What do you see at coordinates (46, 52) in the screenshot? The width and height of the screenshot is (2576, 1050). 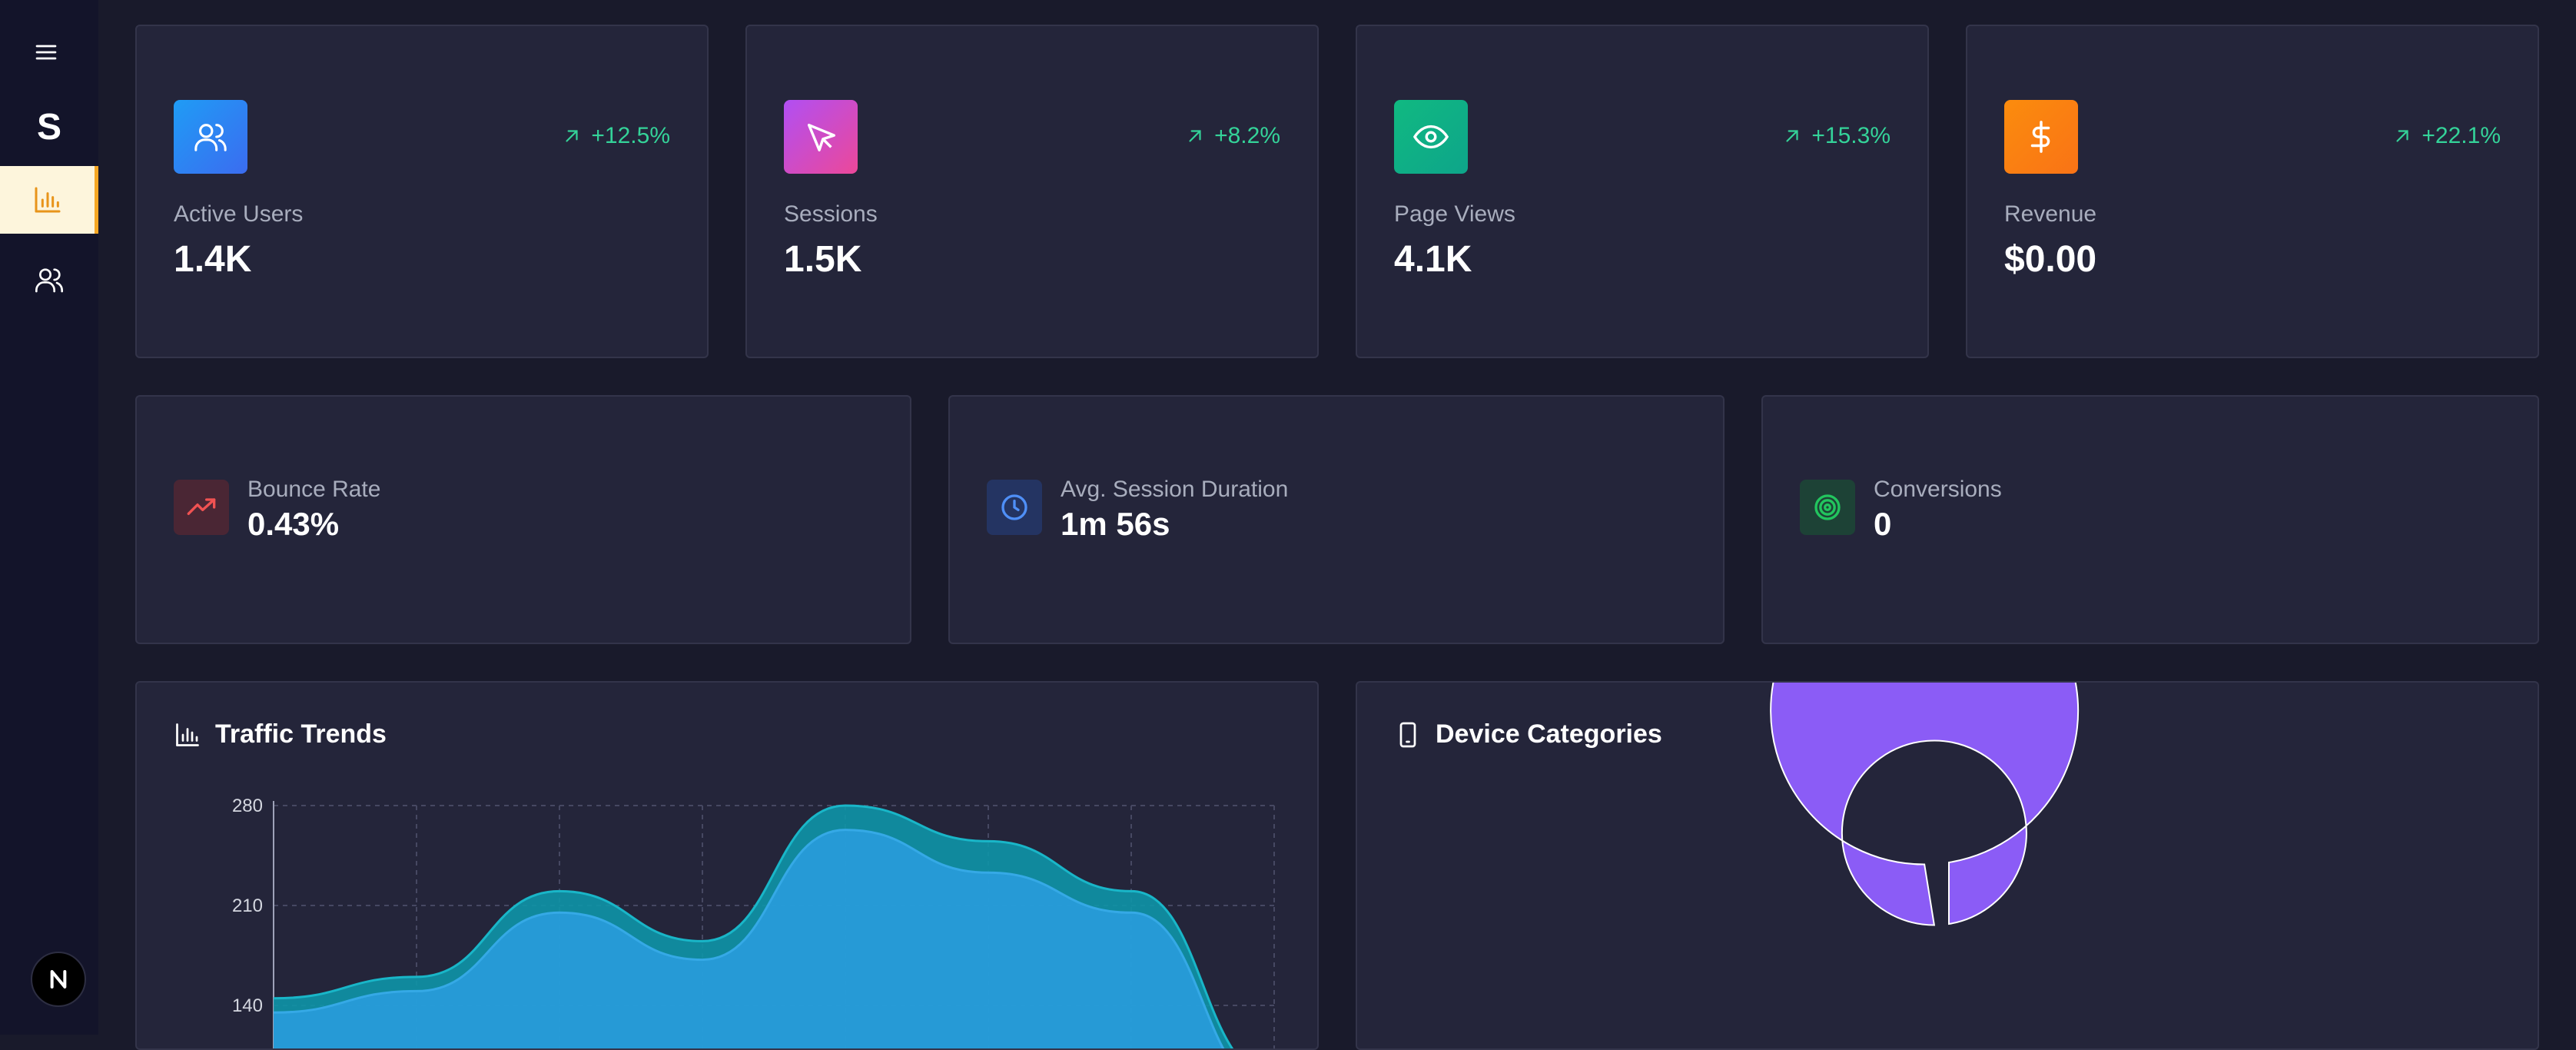 I see `menu-icon` at bounding box center [46, 52].